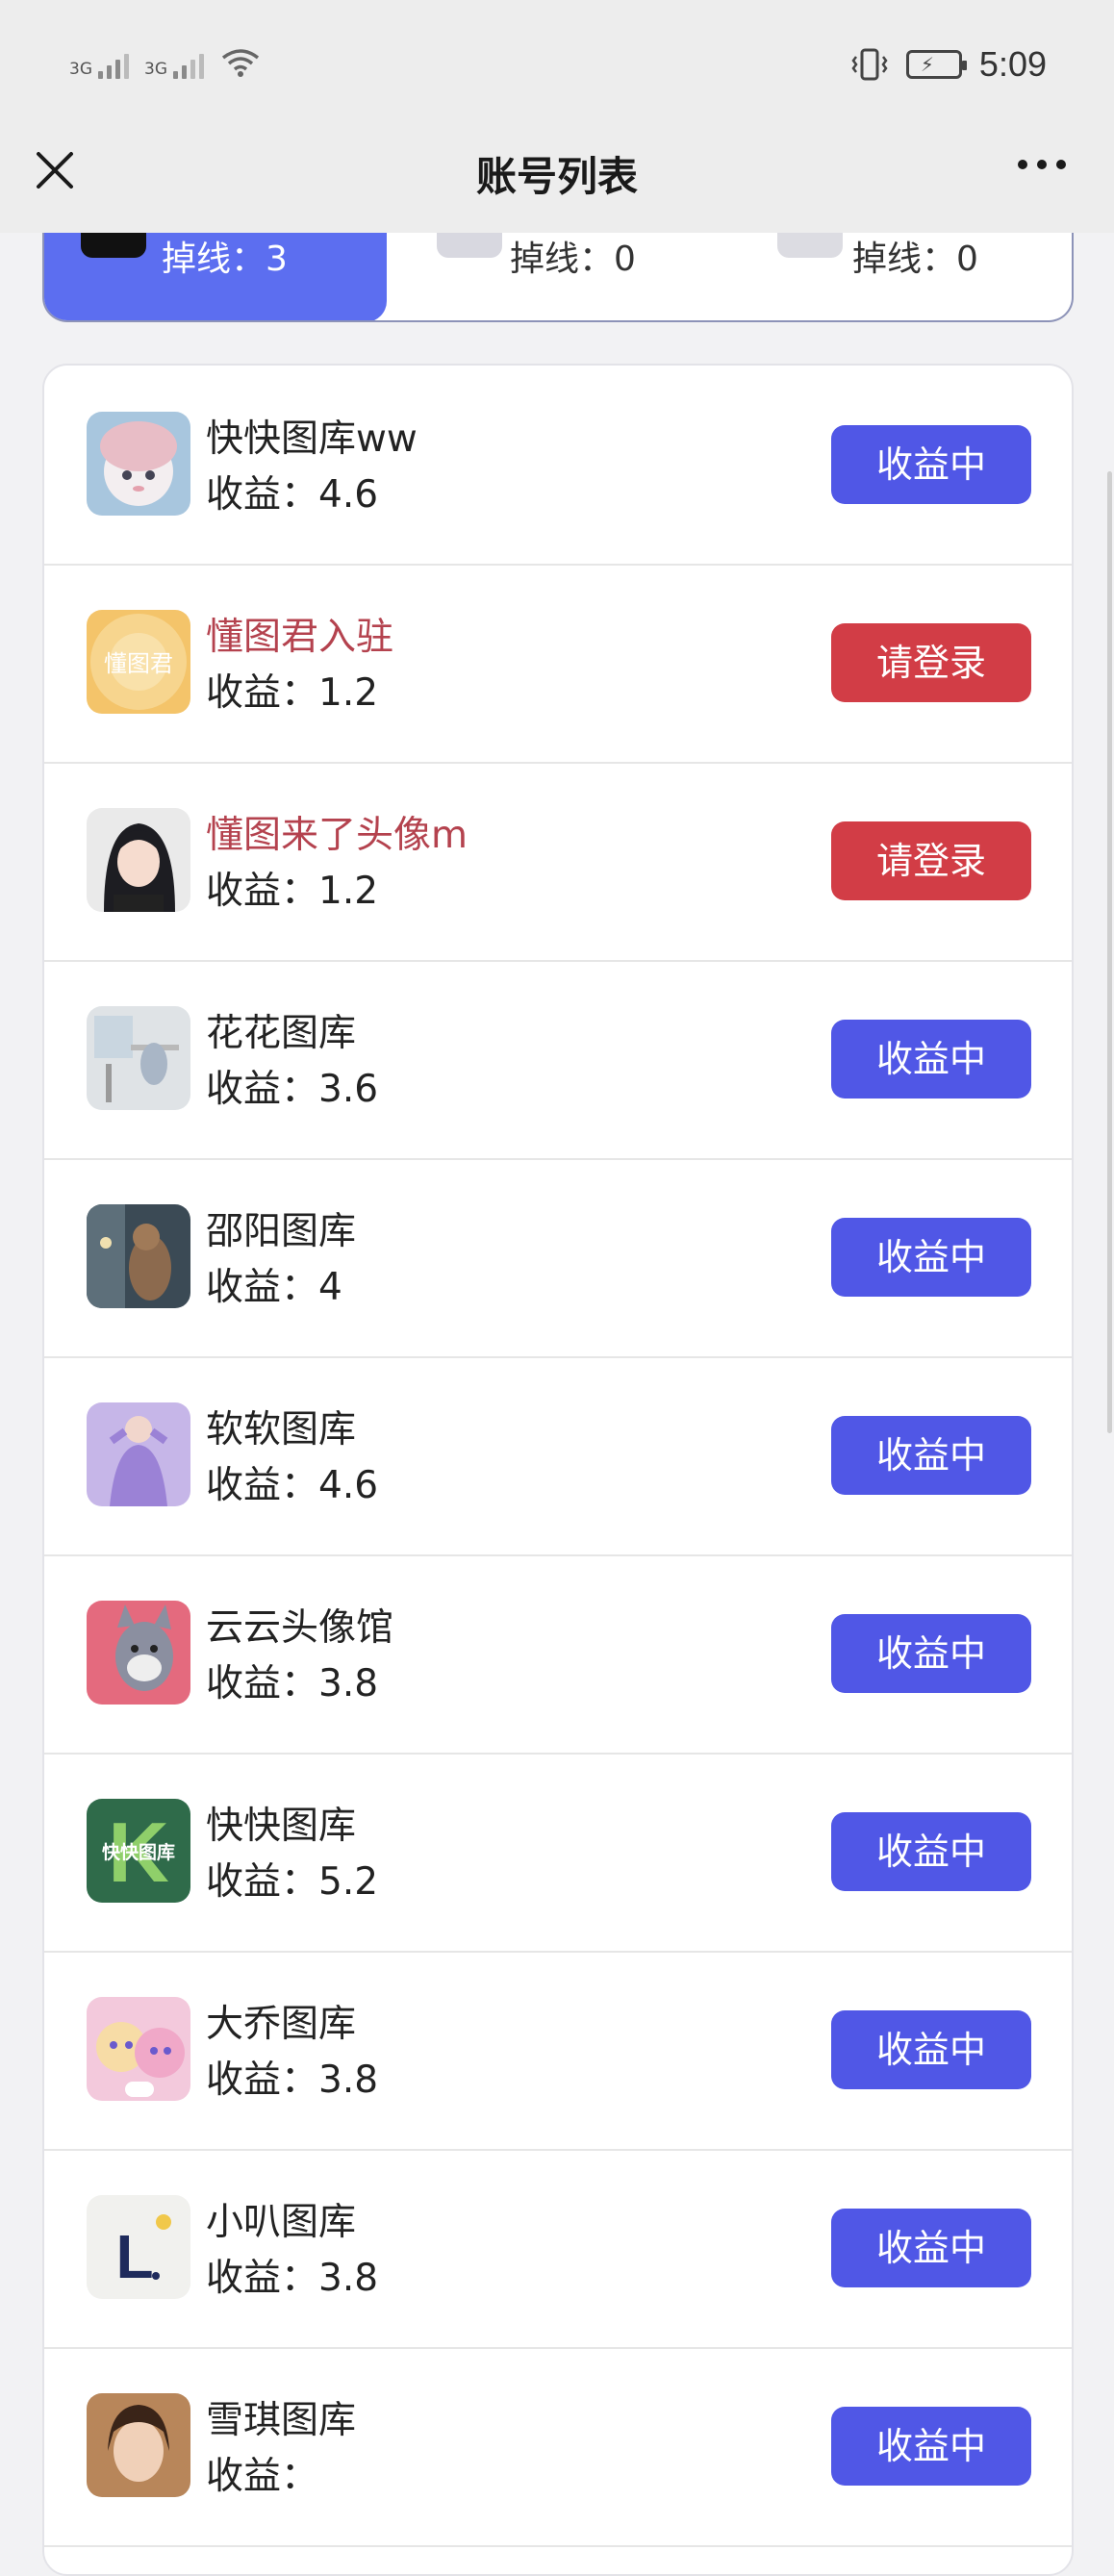 The width and height of the screenshot is (1114, 2576). What do you see at coordinates (558, 1456) in the screenshot?
I see `list-item: 软软图库 收益：4.6 收益中` at bounding box center [558, 1456].